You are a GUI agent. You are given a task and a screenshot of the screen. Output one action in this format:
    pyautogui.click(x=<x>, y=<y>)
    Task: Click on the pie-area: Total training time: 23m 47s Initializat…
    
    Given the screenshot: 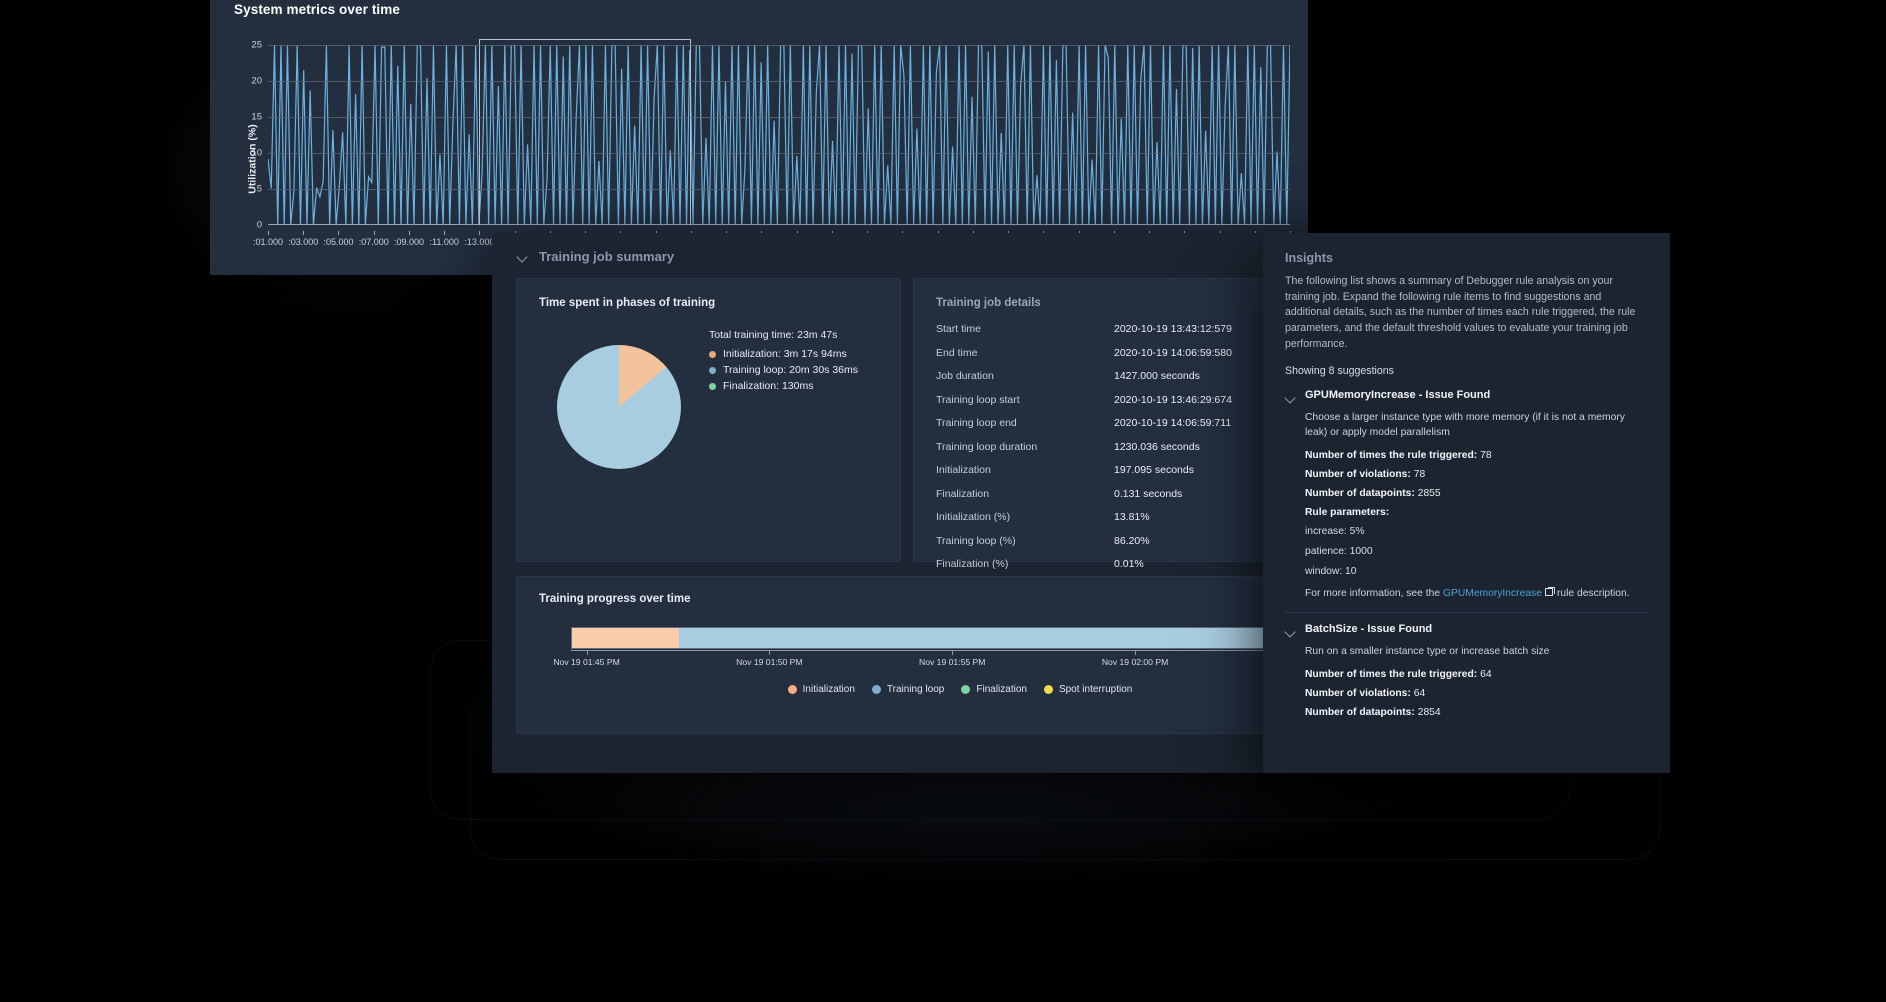 What is the action you would take?
    pyautogui.click(x=709, y=396)
    